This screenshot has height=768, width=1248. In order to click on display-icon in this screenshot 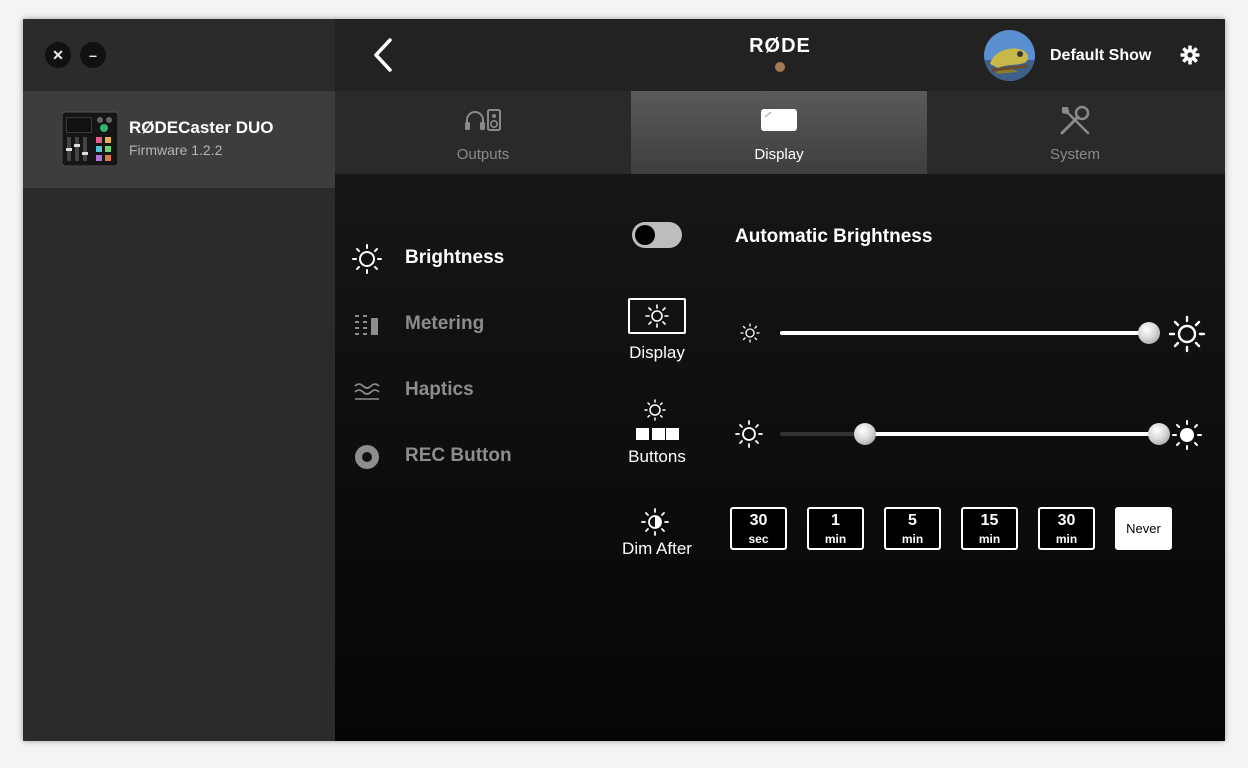, I will do `click(779, 120)`.